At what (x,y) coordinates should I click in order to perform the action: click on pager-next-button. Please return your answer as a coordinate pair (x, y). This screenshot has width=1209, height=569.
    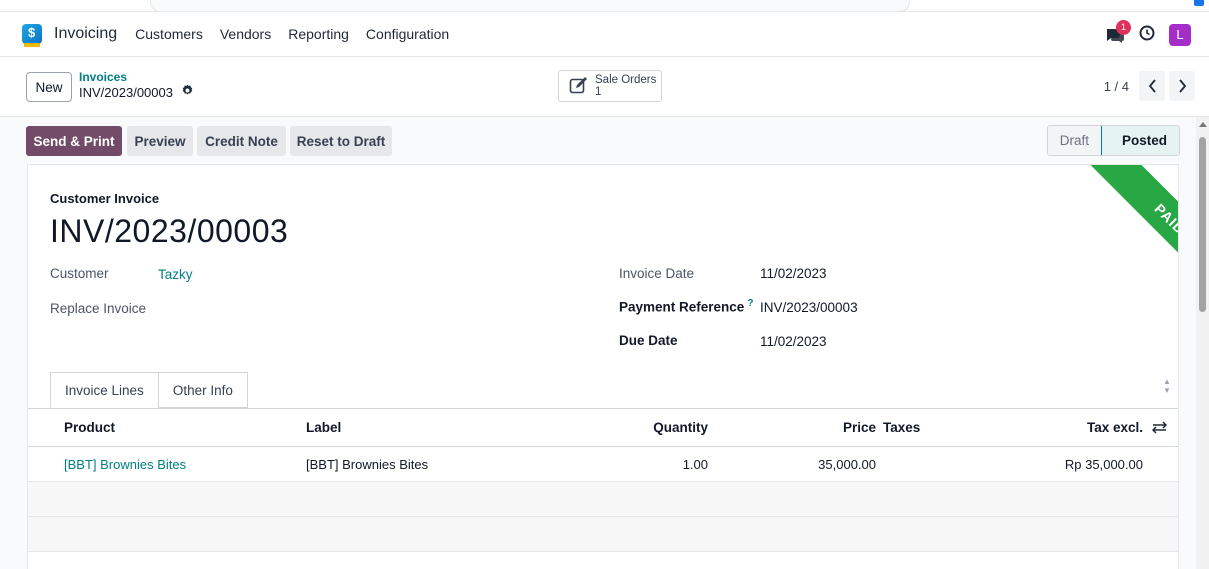
    Looking at the image, I should click on (1182, 86).